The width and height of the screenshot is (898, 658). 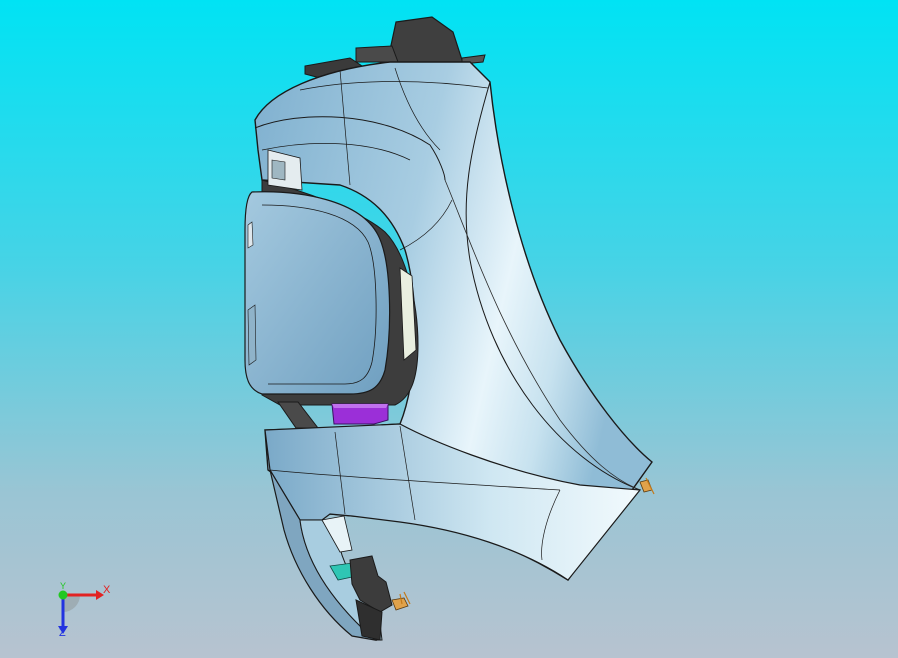 What do you see at coordinates (63, 586) in the screenshot?
I see `axis-y-label: Y` at bounding box center [63, 586].